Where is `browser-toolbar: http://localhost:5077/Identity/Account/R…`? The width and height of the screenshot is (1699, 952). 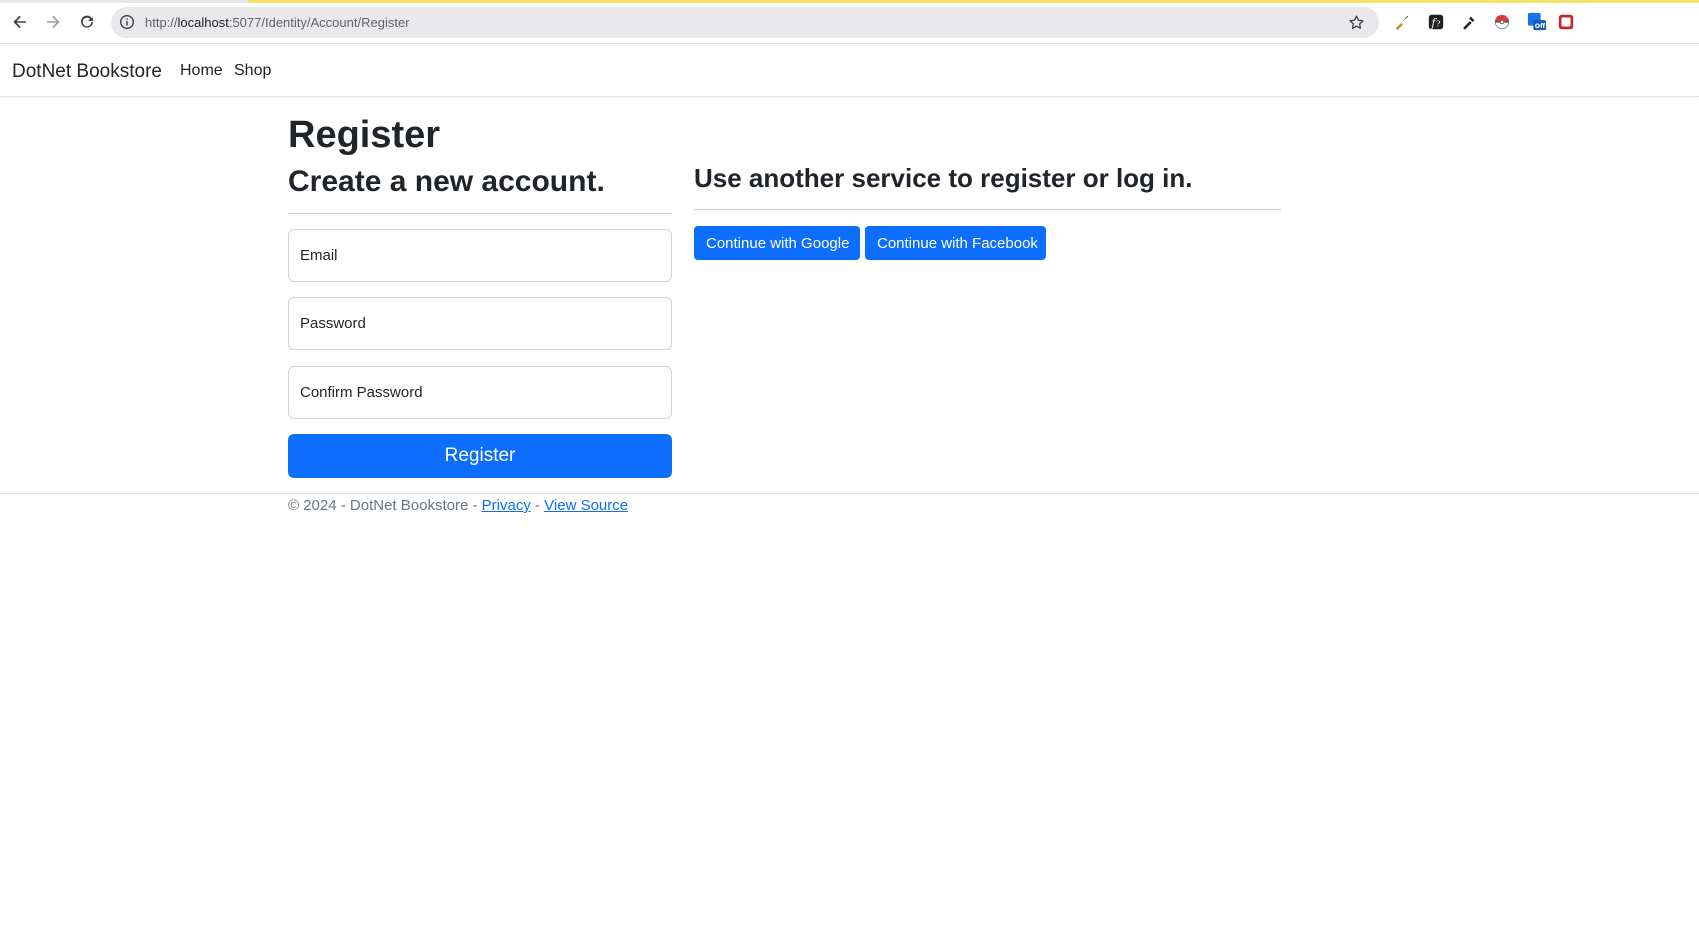
browser-toolbar: http://localhost:5077/Identity/Account/R… is located at coordinates (849, 22).